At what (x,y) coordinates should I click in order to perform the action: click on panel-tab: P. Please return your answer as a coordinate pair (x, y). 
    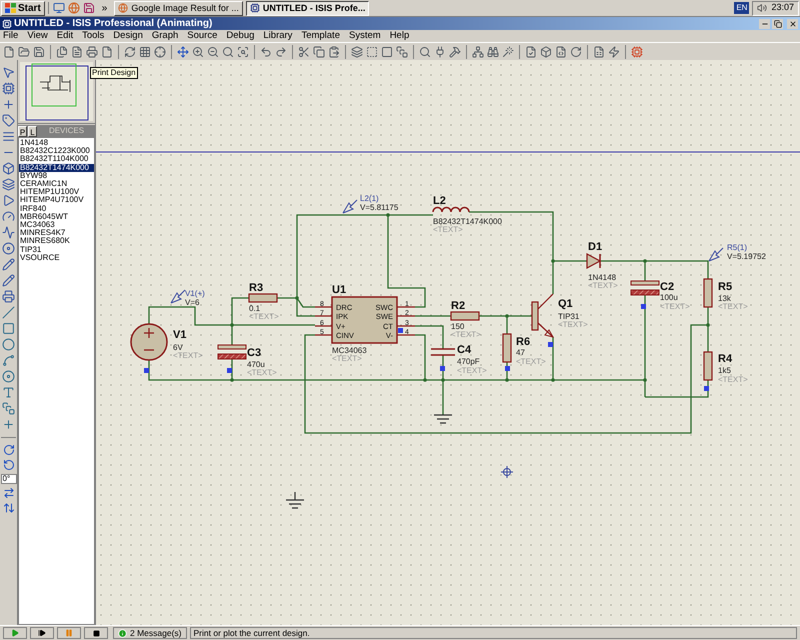
    Looking at the image, I should click on (22, 131).